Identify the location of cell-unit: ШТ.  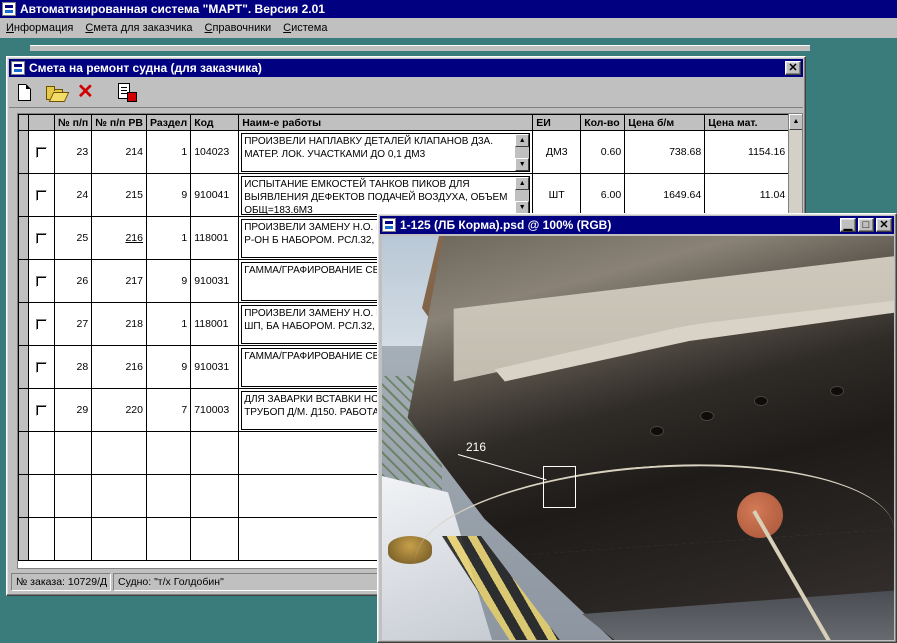
(557, 195).